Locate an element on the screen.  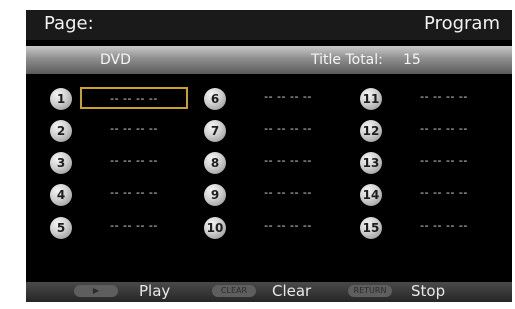
play-label: Play is located at coordinates (155, 291).